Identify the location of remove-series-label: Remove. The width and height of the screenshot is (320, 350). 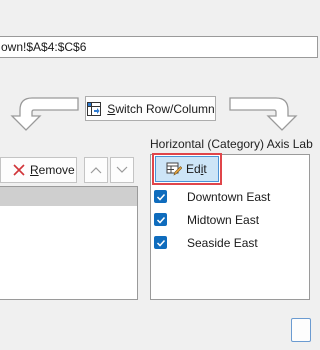
(52, 170).